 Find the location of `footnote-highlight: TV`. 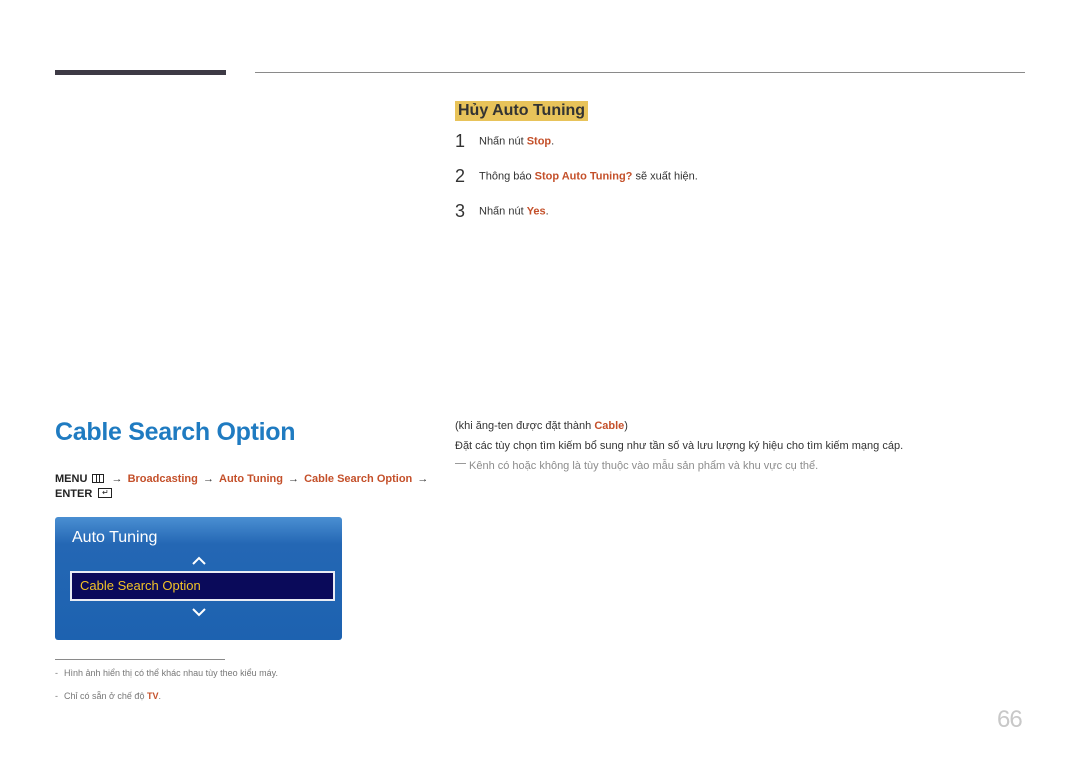

footnote-highlight: TV is located at coordinates (152, 696).